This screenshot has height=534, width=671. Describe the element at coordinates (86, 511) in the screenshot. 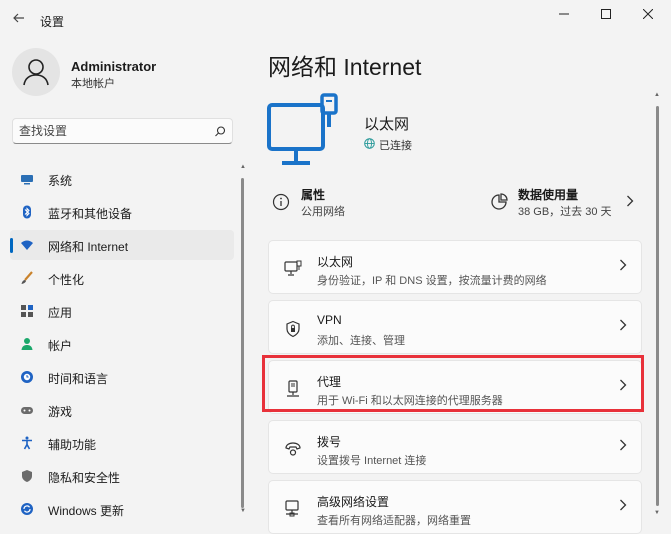

I see `sidebar-item-label: Windows 更新` at that location.